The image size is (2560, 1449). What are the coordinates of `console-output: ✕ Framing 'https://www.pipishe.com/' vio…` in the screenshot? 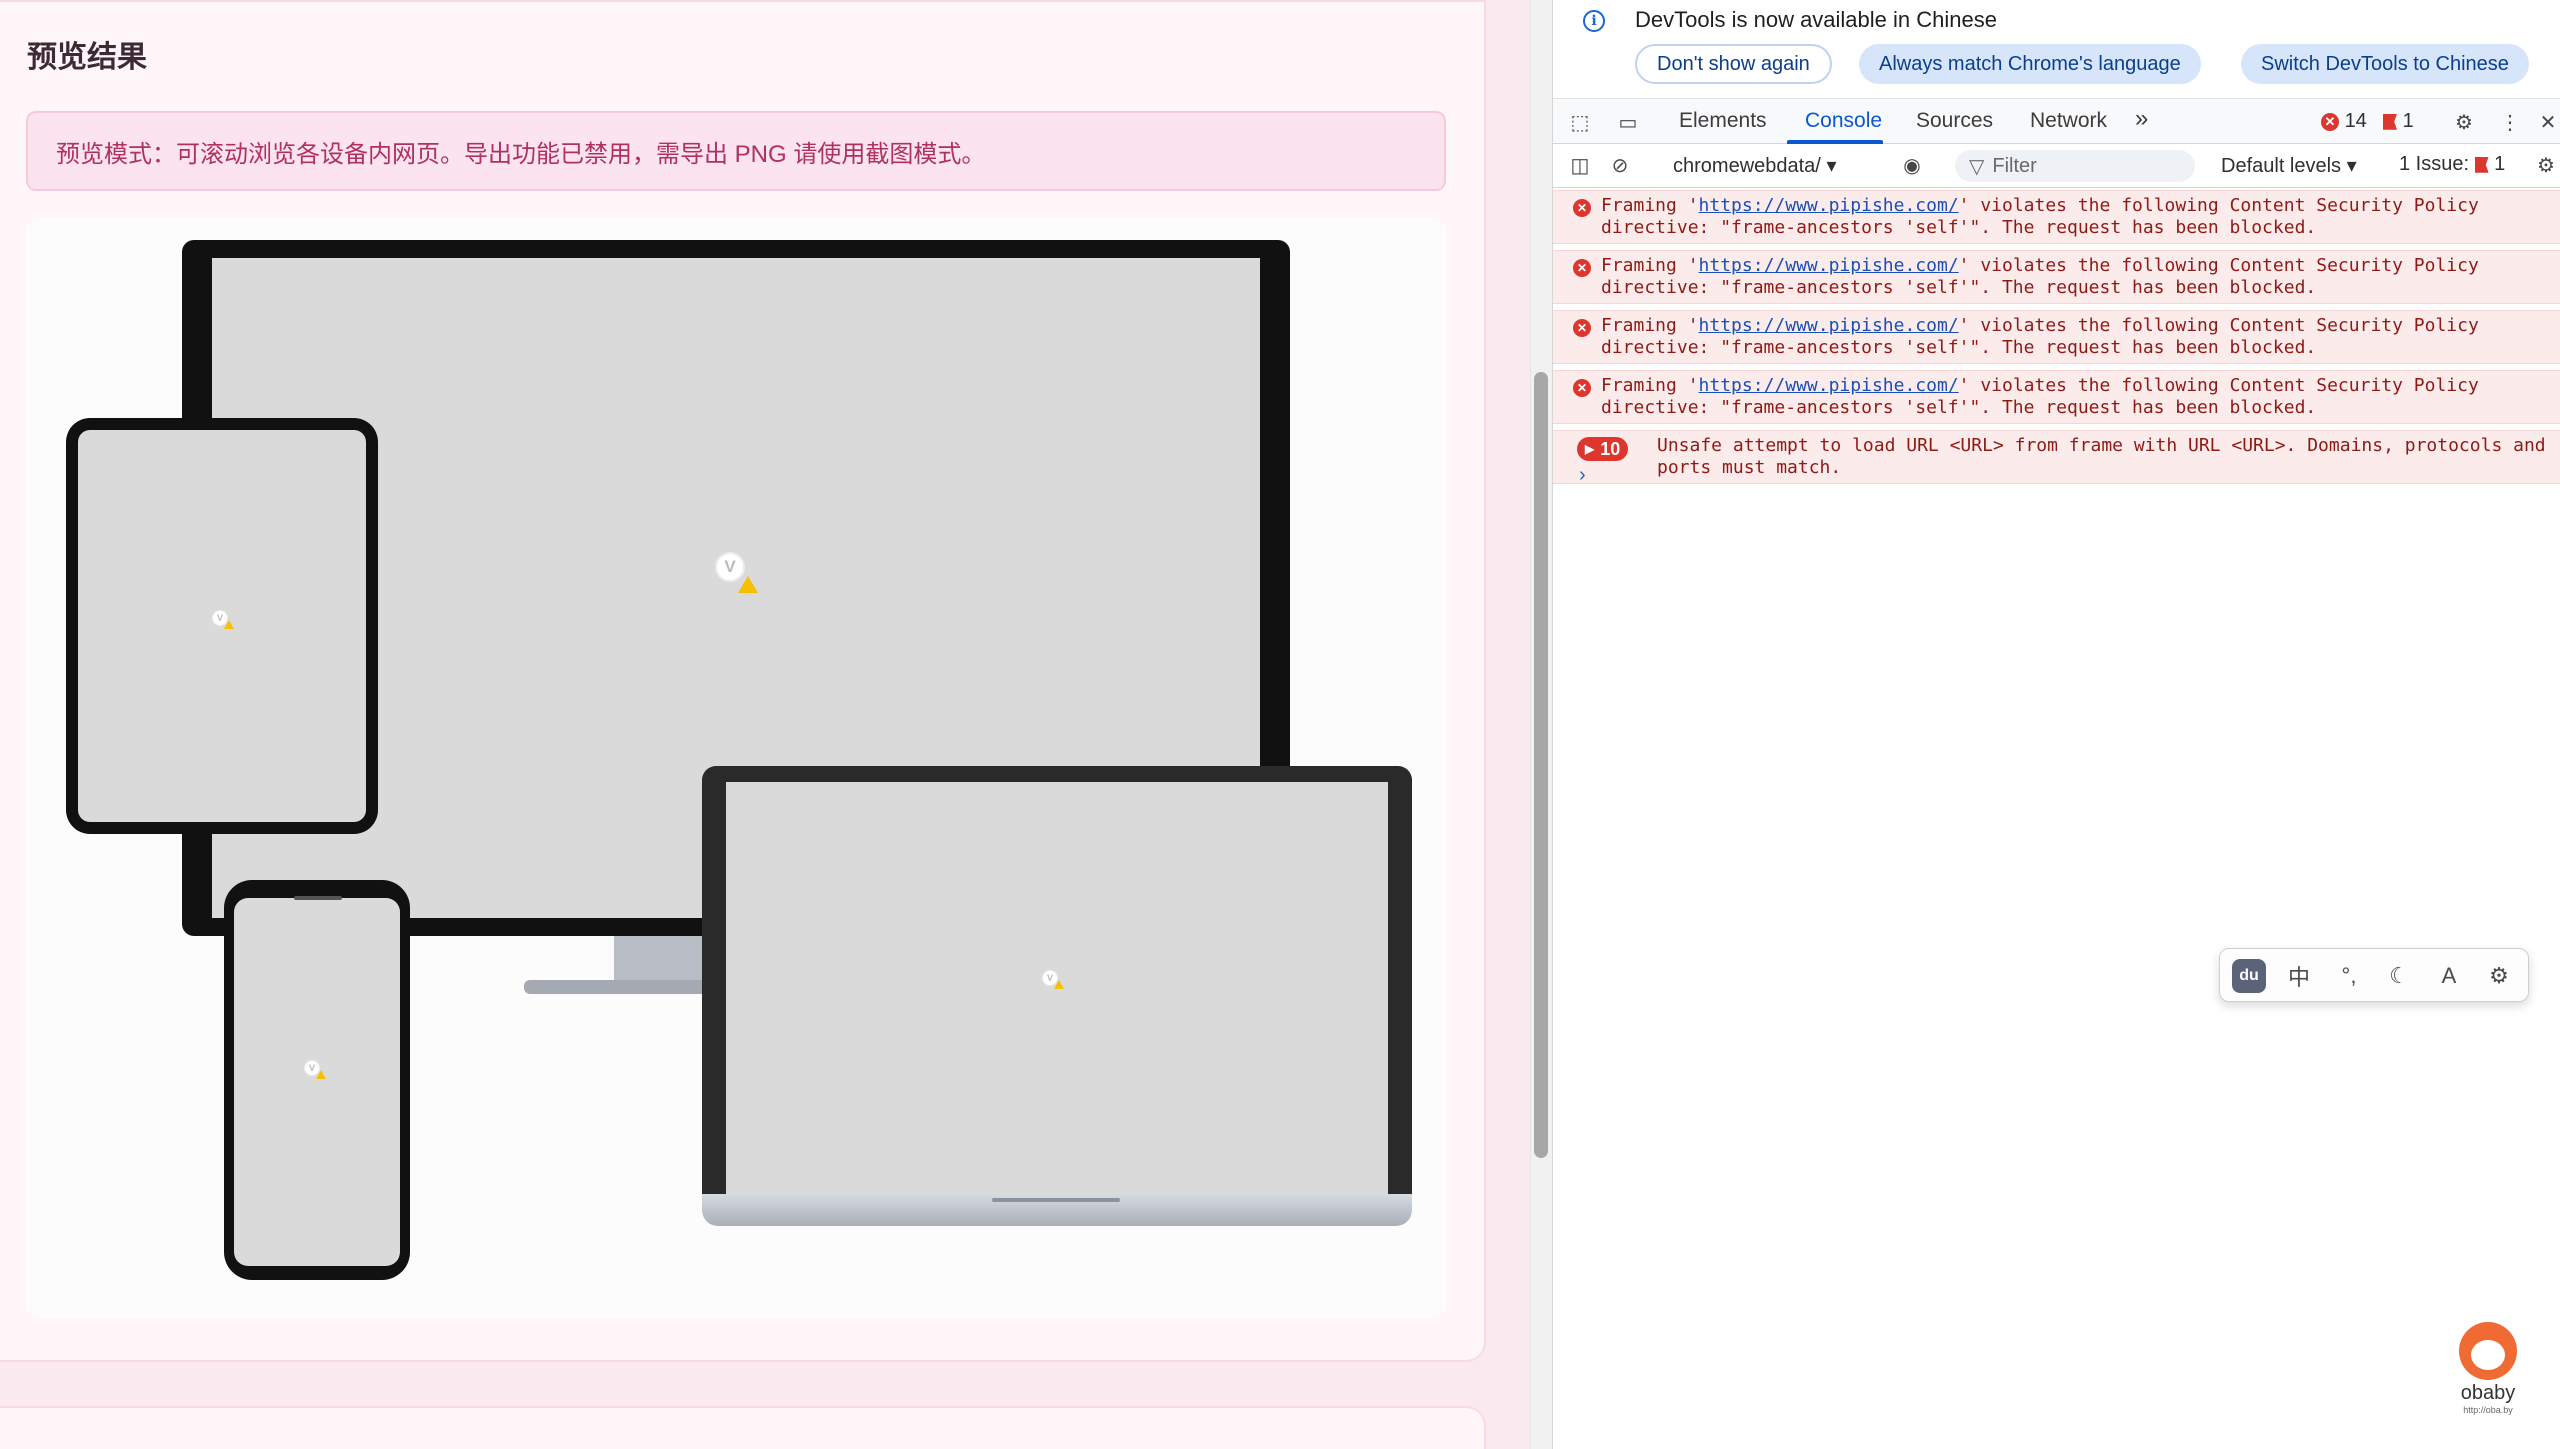 It's located at (2056, 340).